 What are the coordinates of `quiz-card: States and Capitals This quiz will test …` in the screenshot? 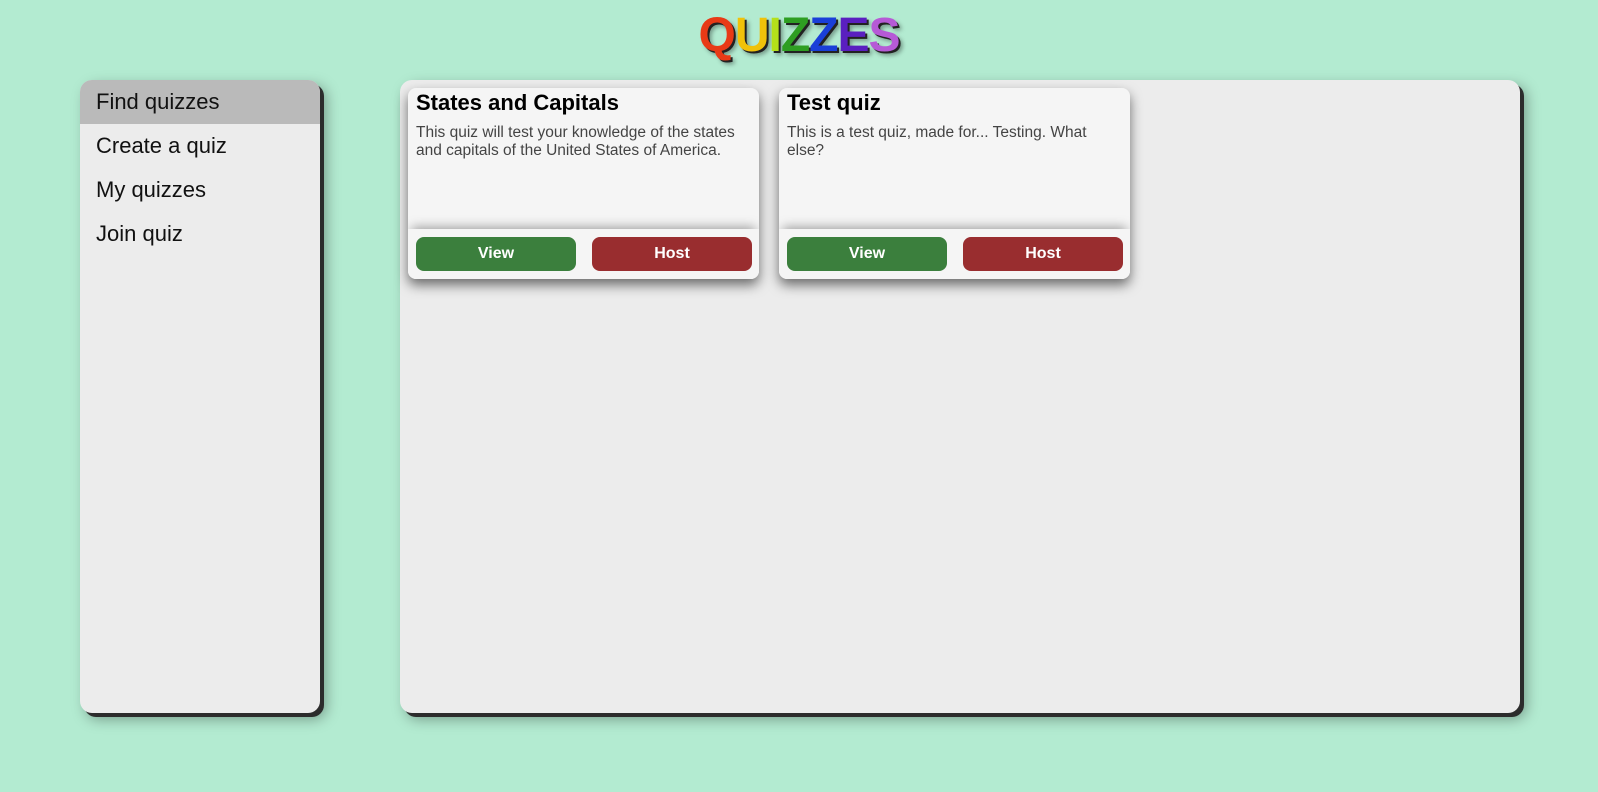 It's located at (583, 183).